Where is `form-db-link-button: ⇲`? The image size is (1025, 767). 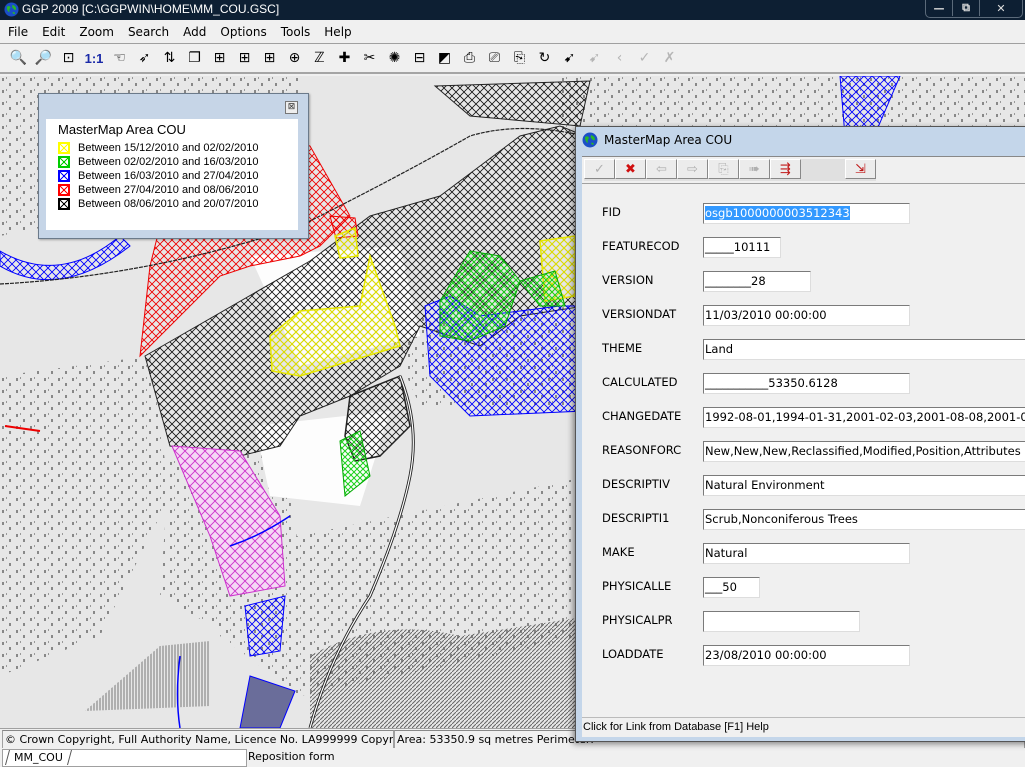 form-db-link-button: ⇲ is located at coordinates (860, 169).